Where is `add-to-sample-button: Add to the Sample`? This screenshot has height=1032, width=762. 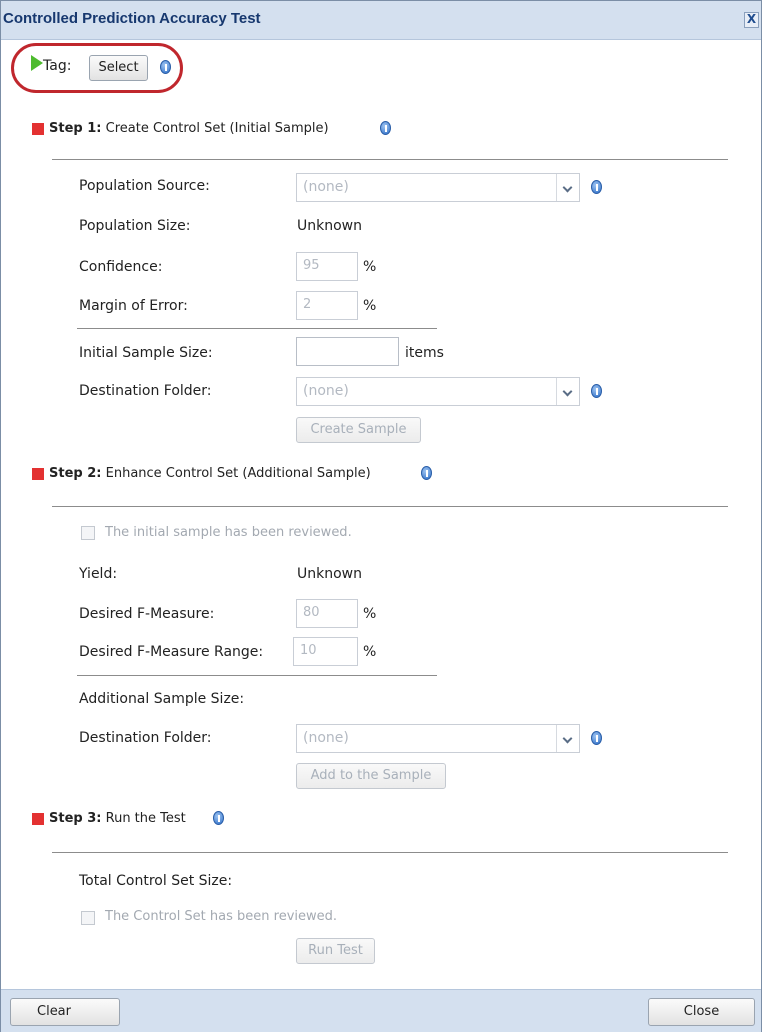
add-to-sample-button: Add to the Sample is located at coordinates (371, 776).